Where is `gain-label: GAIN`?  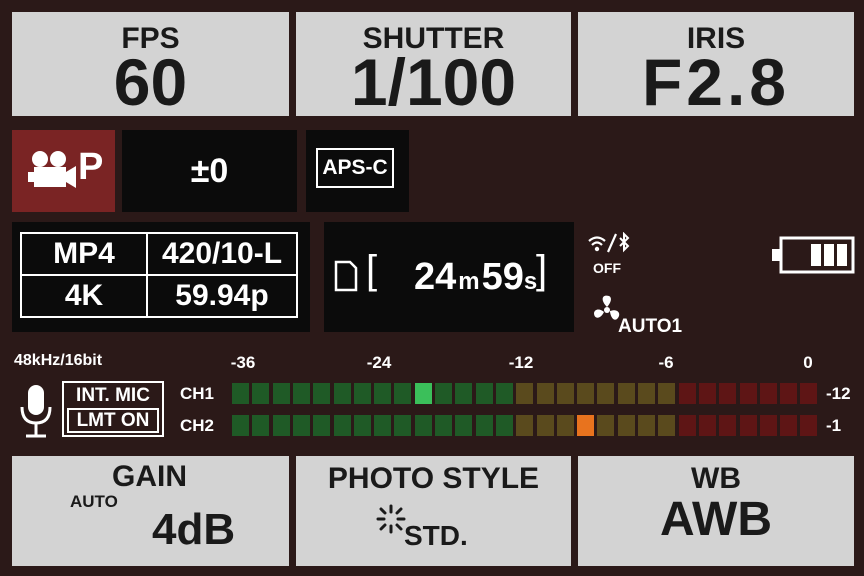 gain-label: GAIN is located at coordinates (149, 476).